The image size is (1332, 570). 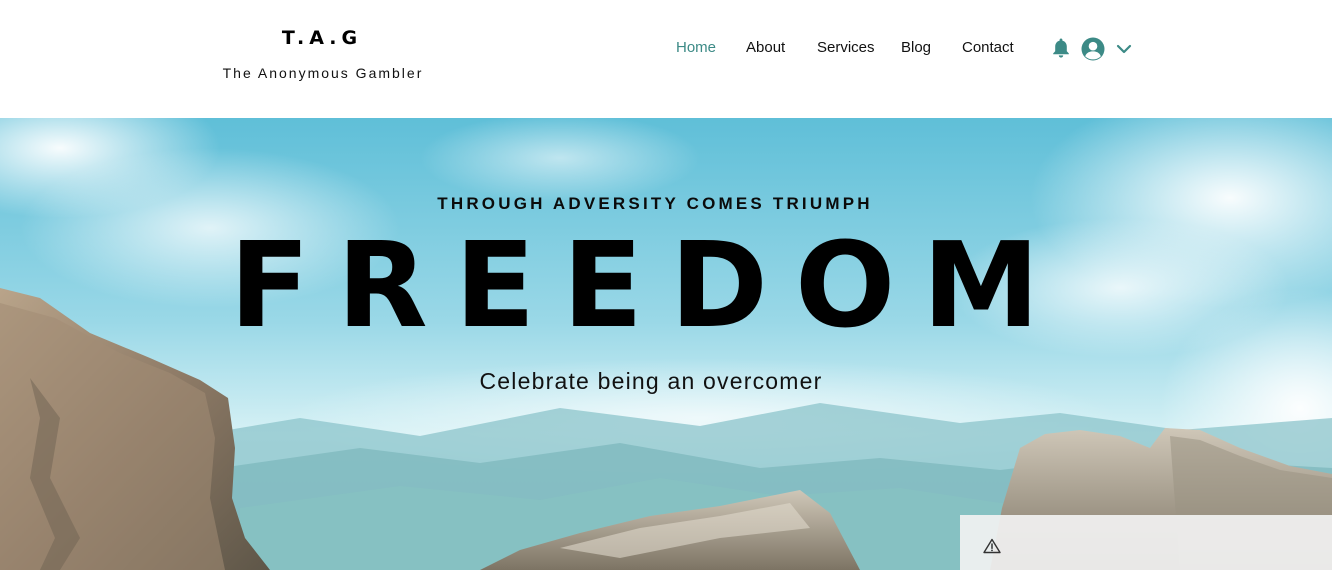 What do you see at coordinates (655, 203) in the screenshot?
I see `hero-tagline: THROUGH ADVERSITY COMES TRIUMPH` at bounding box center [655, 203].